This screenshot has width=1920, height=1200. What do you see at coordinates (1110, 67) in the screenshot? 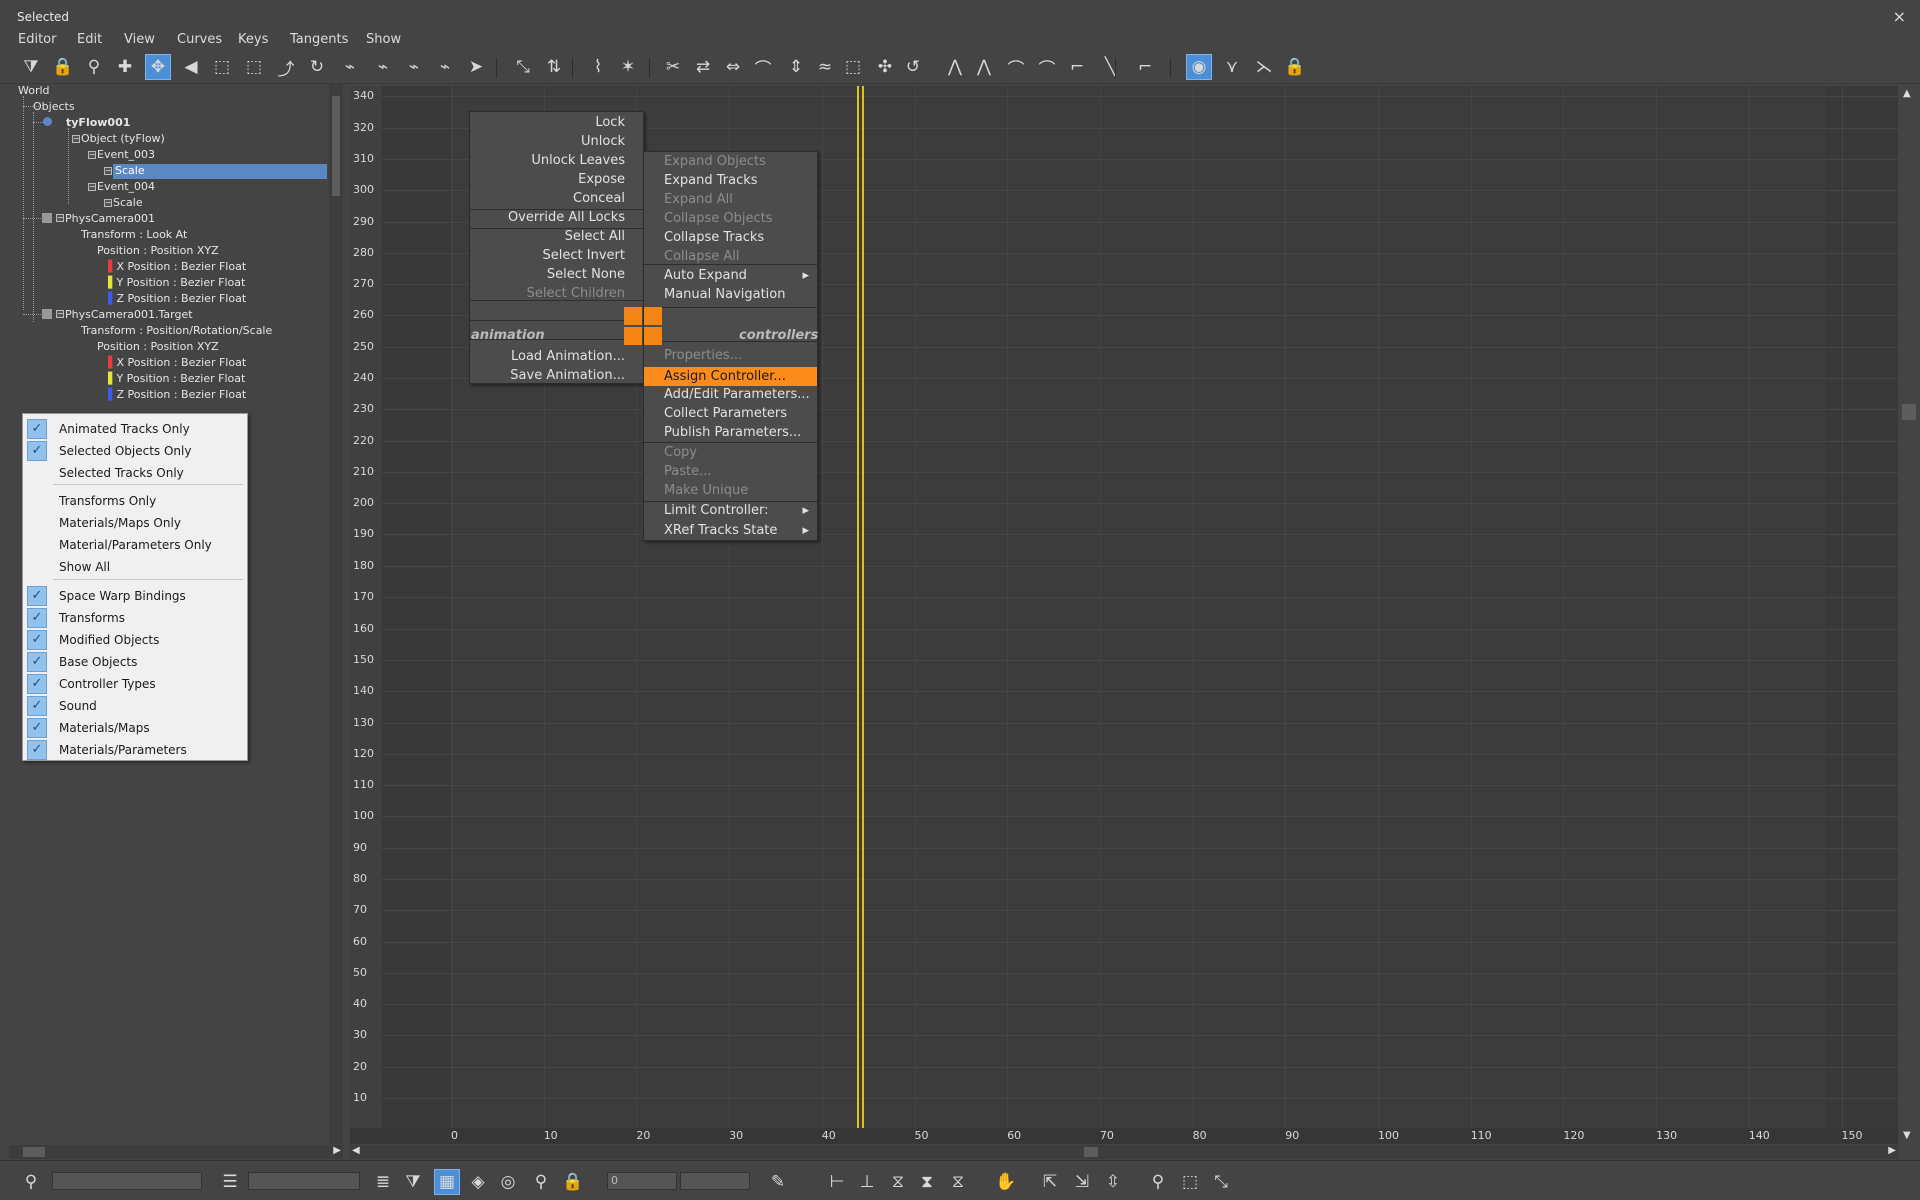
I see `linear-tangent-icon: ╲` at bounding box center [1110, 67].